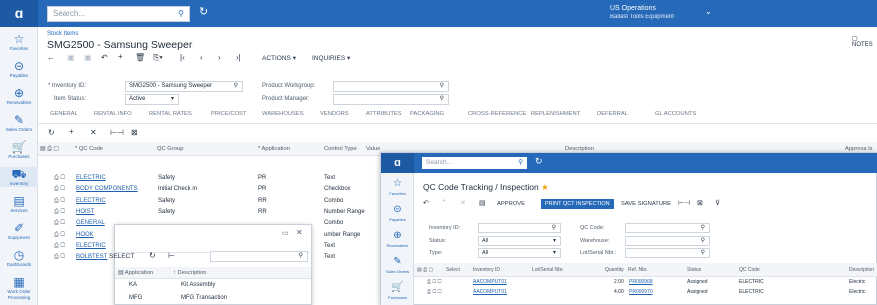  Describe the element at coordinates (88, 57) in the screenshot. I see `save-close-icon: ▣` at that location.